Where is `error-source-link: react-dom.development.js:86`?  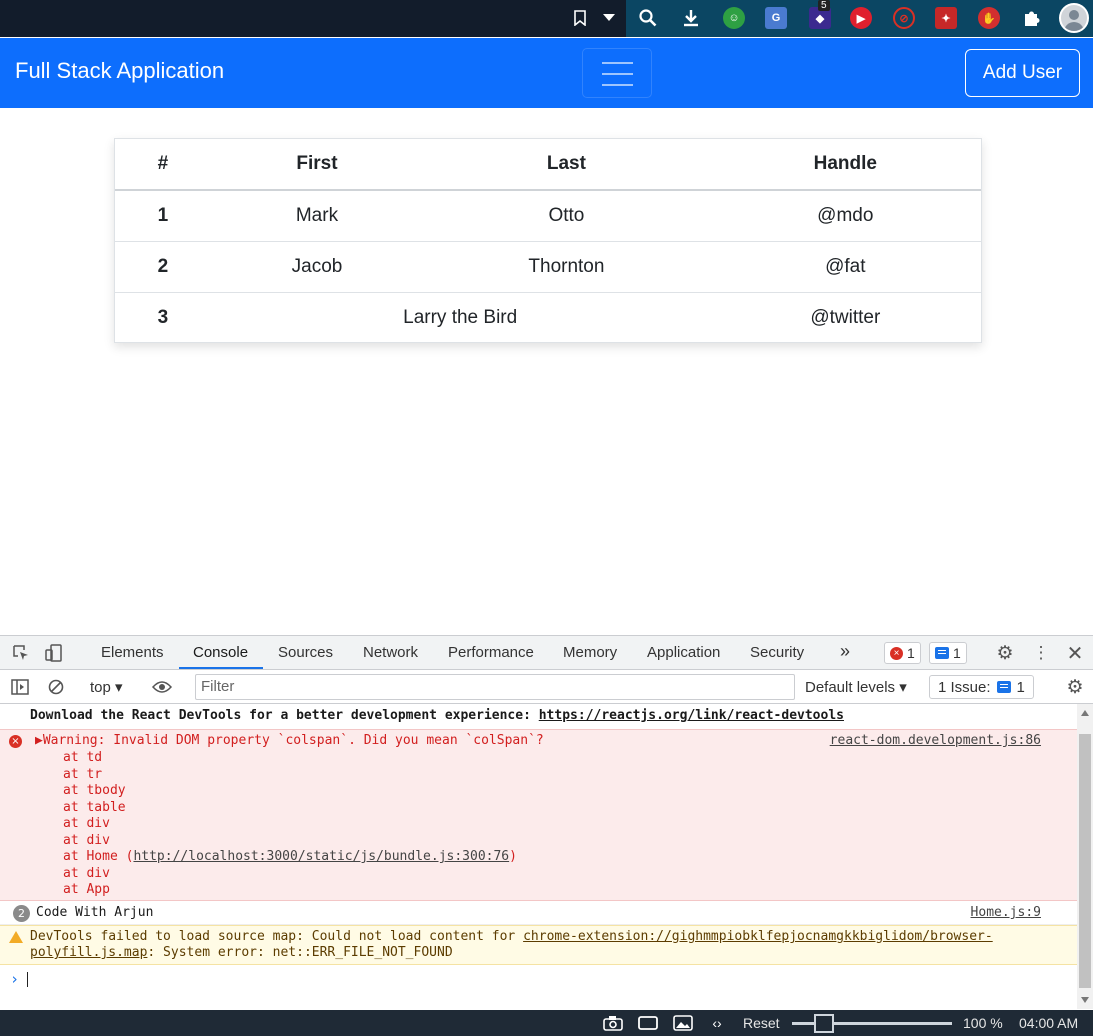 error-source-link: react-dom.development.js:86 is located at coordinates (935, 740).